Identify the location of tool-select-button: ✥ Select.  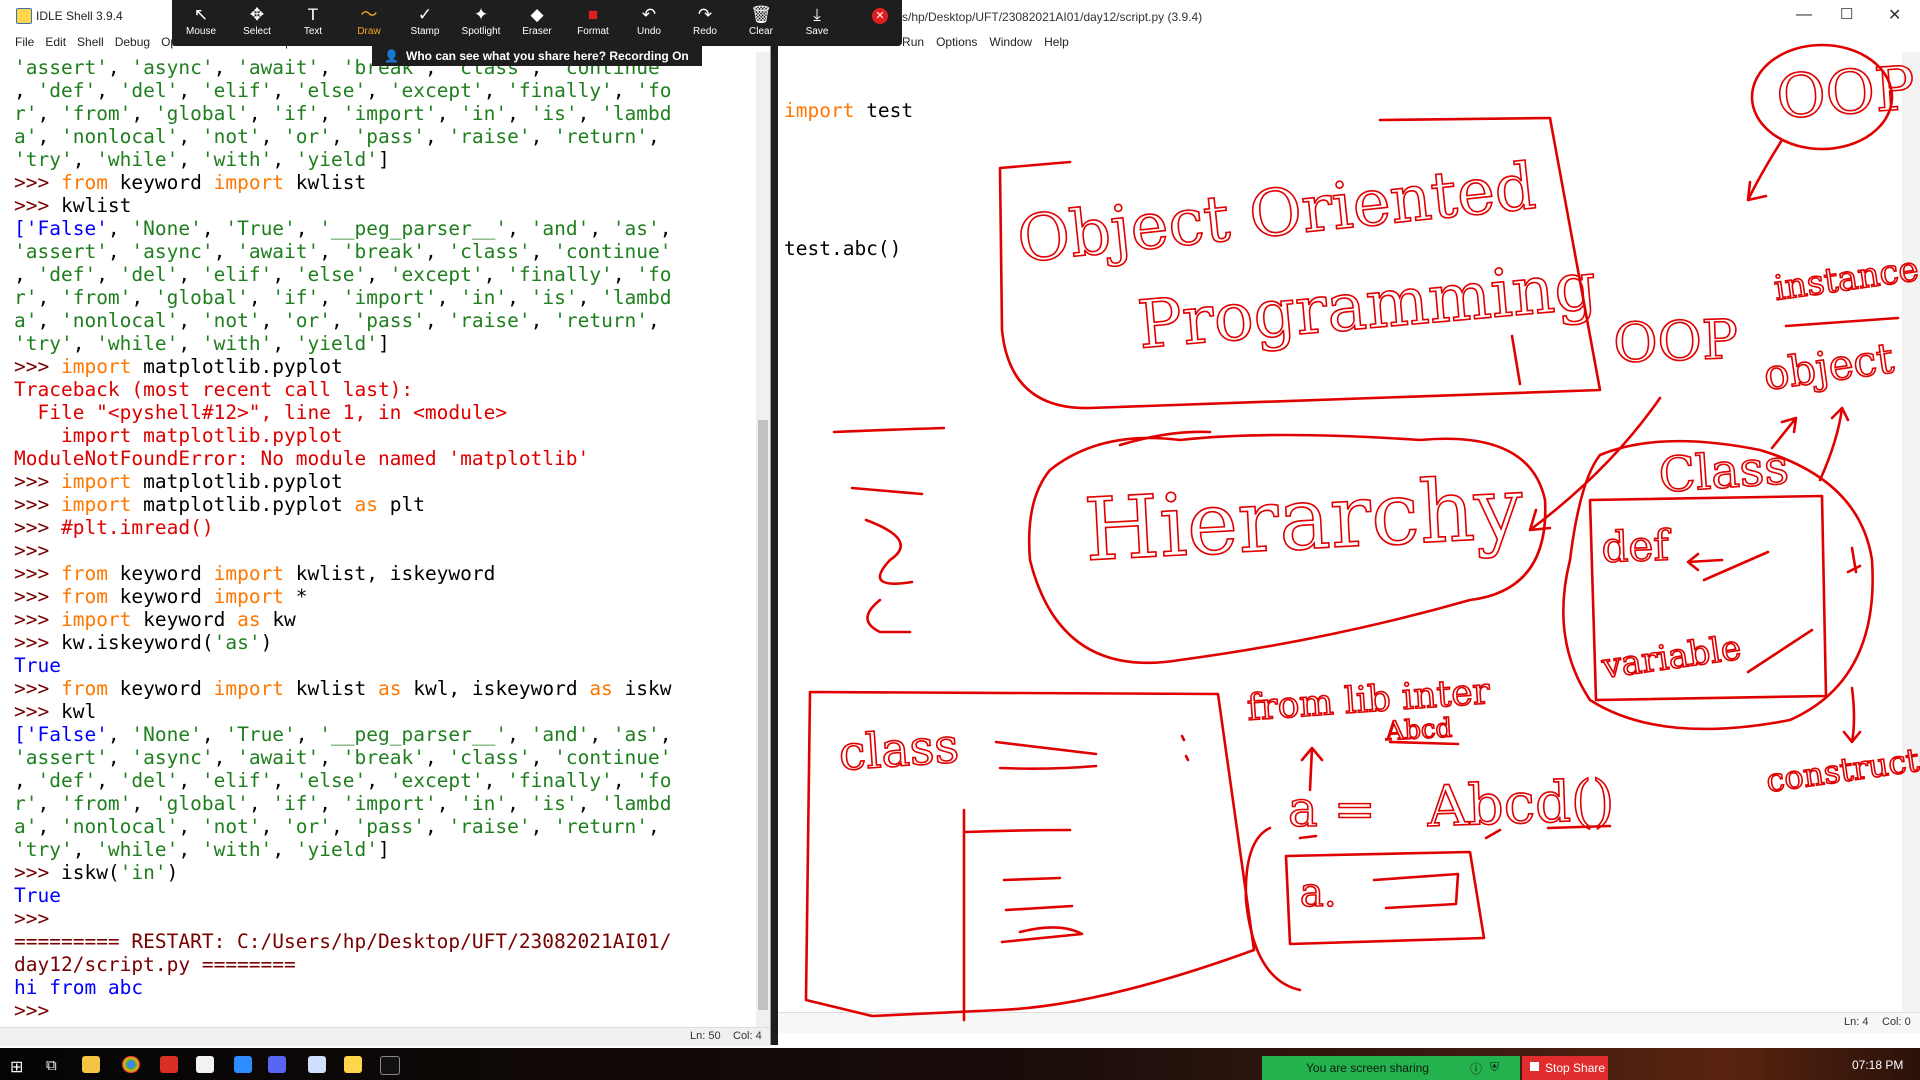
(257, 20).